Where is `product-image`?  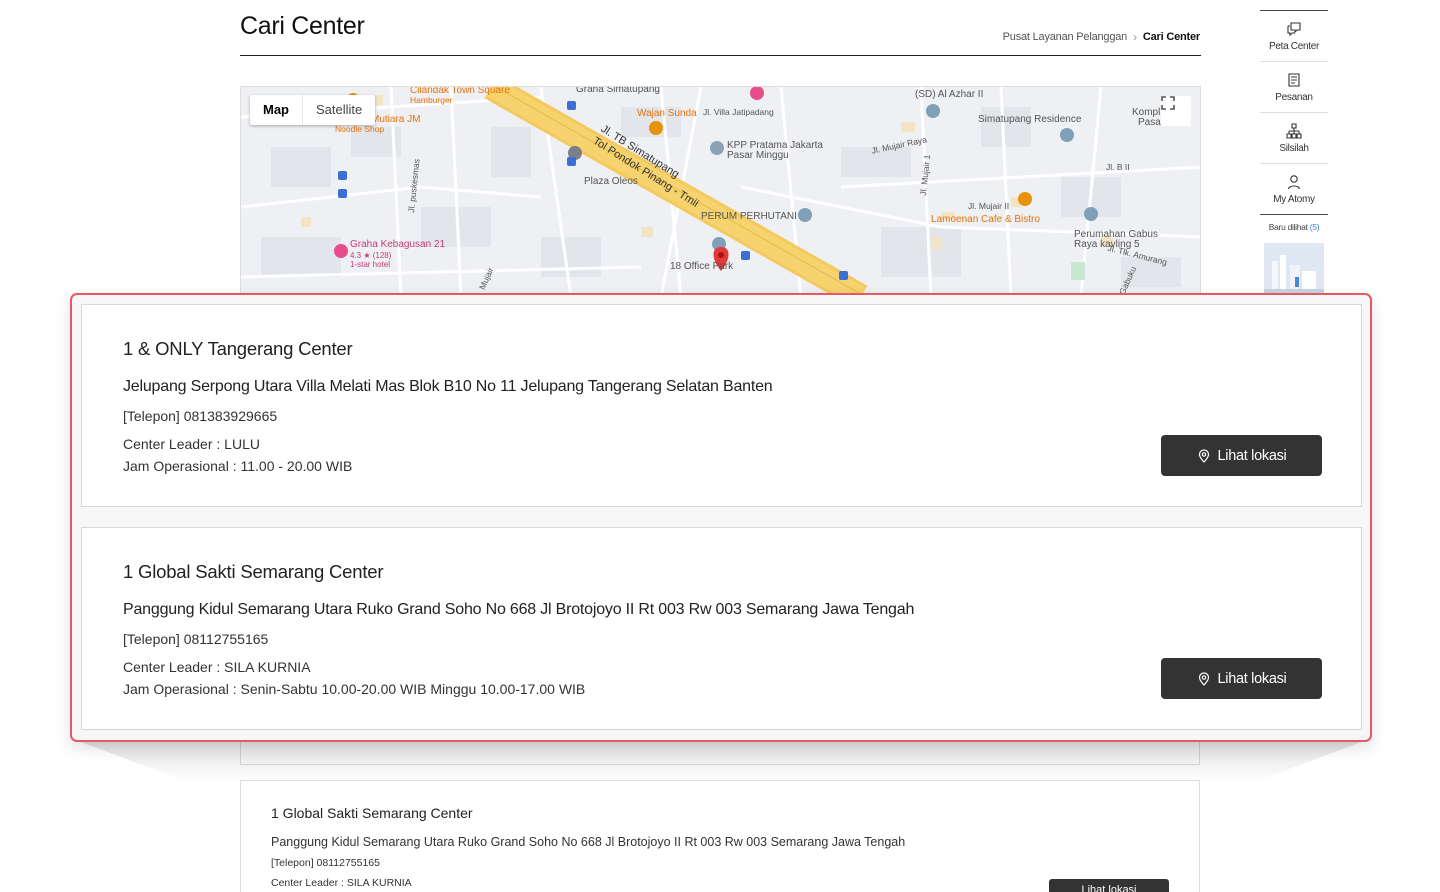
product-image is located at coordinates (1294, 270).